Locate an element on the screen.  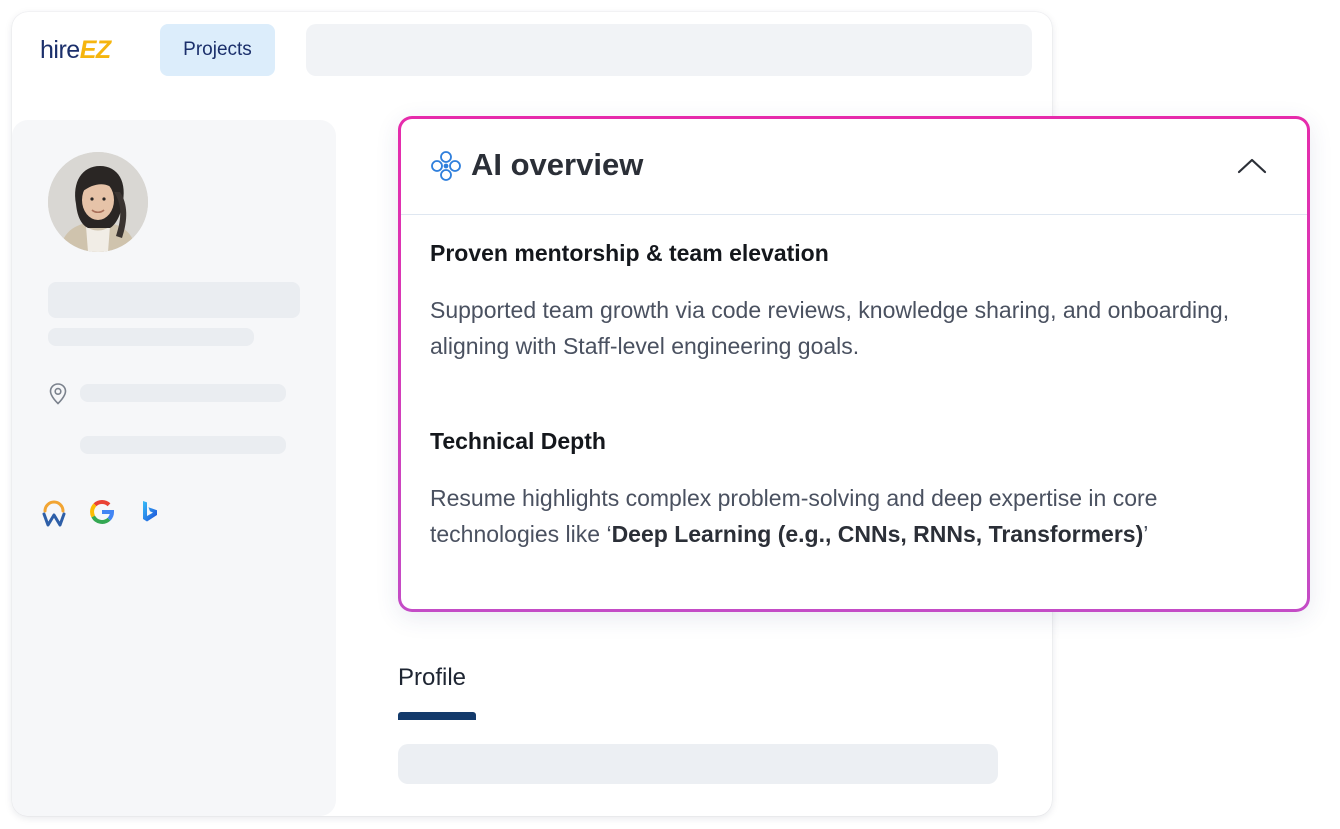
logo-hire-text: hire is located at coordinates (60, 50).